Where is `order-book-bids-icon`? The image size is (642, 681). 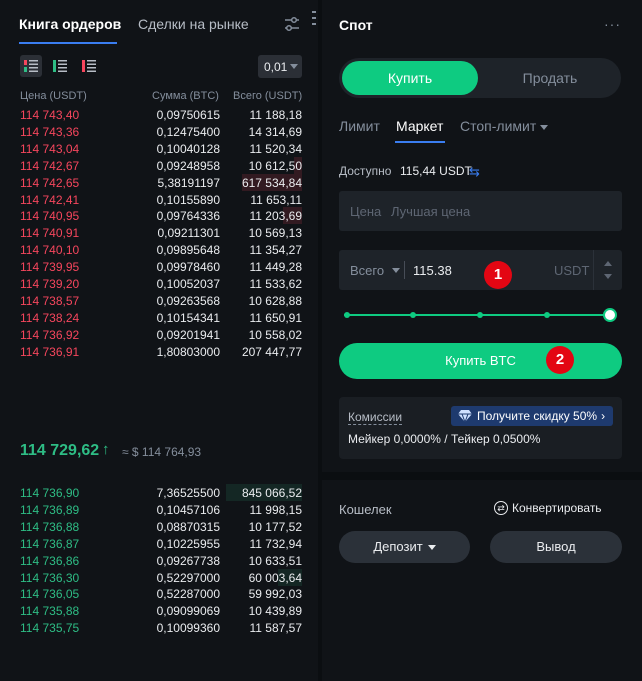 order-book-bids-icon is located at coordinates (60, 66).